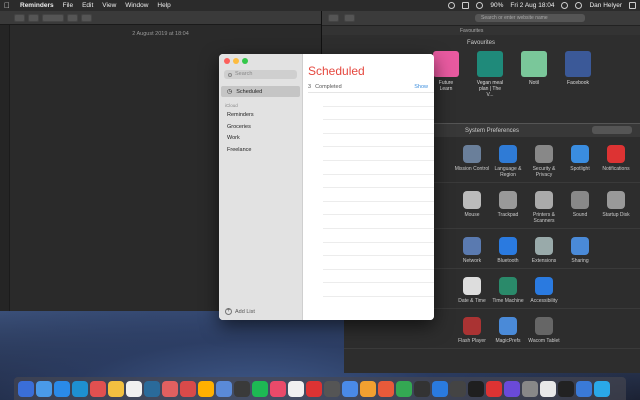 The height and width of the screenshot is (400, 640). I want to click on preference-pane: Date & Time, so click(472, 290).